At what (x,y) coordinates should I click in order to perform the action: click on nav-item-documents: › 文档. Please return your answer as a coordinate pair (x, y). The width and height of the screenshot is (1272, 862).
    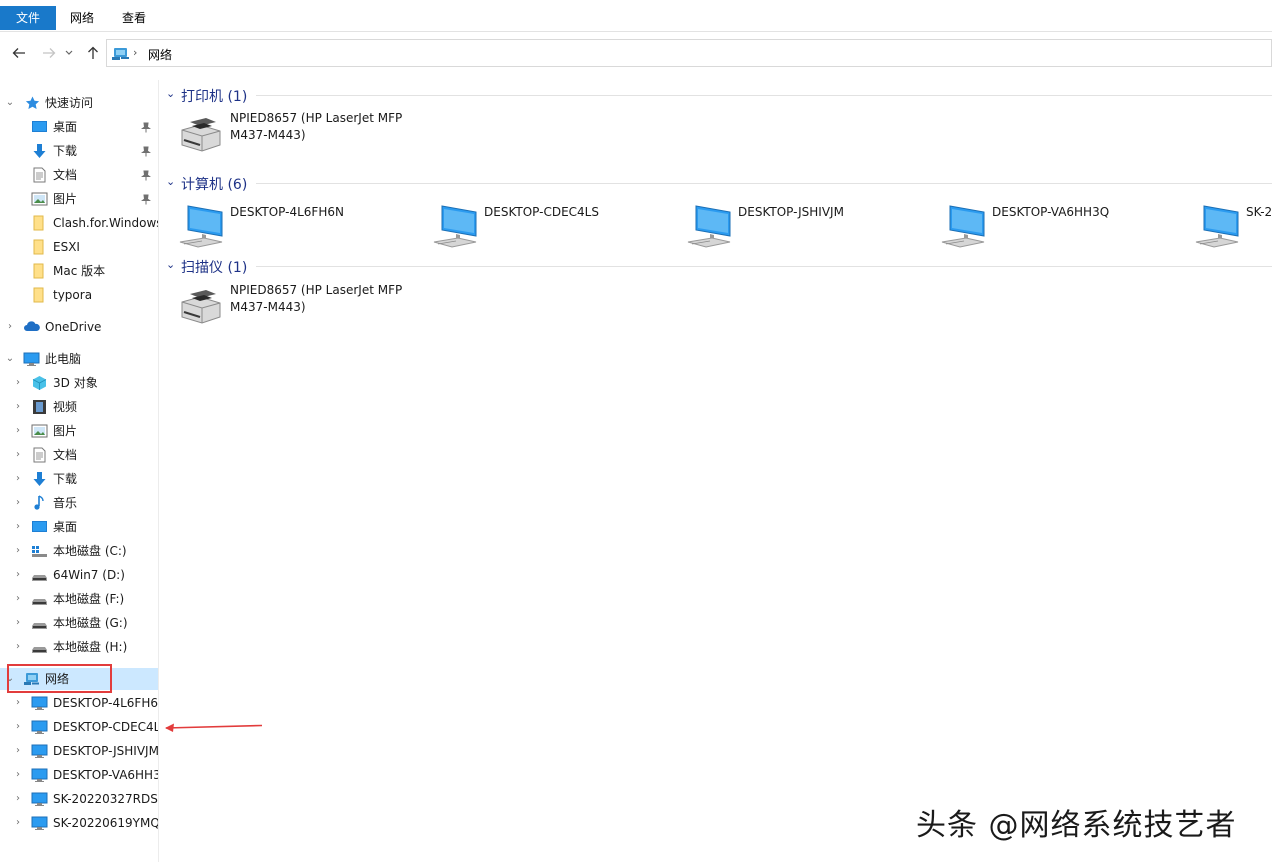
    Looking at the image, I should click on (79, 455).